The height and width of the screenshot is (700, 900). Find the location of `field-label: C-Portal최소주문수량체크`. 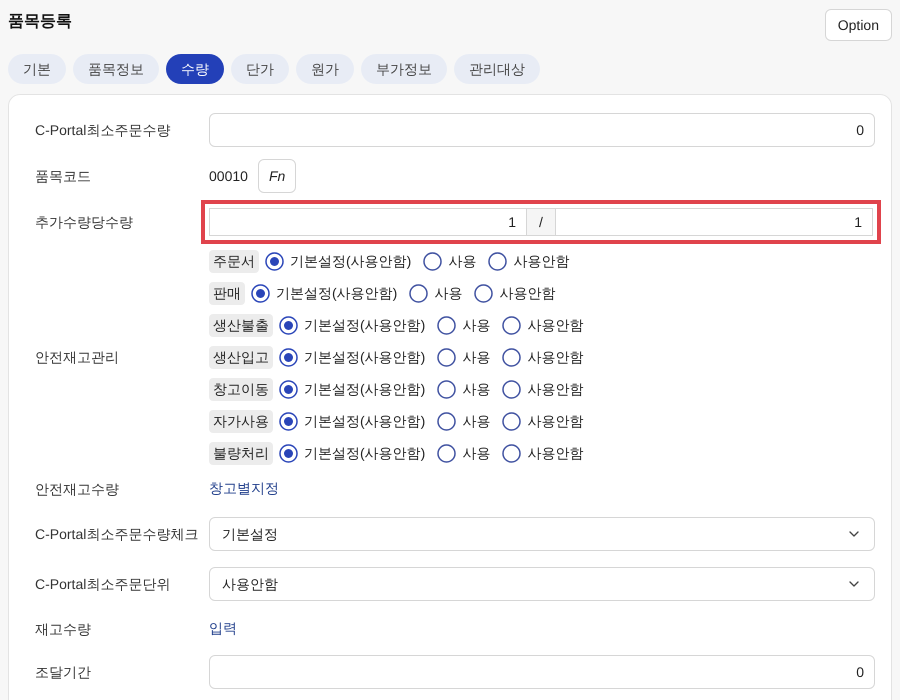

field-label: C-Portal최소주문수량체크 is located at coordinates (117, 534).